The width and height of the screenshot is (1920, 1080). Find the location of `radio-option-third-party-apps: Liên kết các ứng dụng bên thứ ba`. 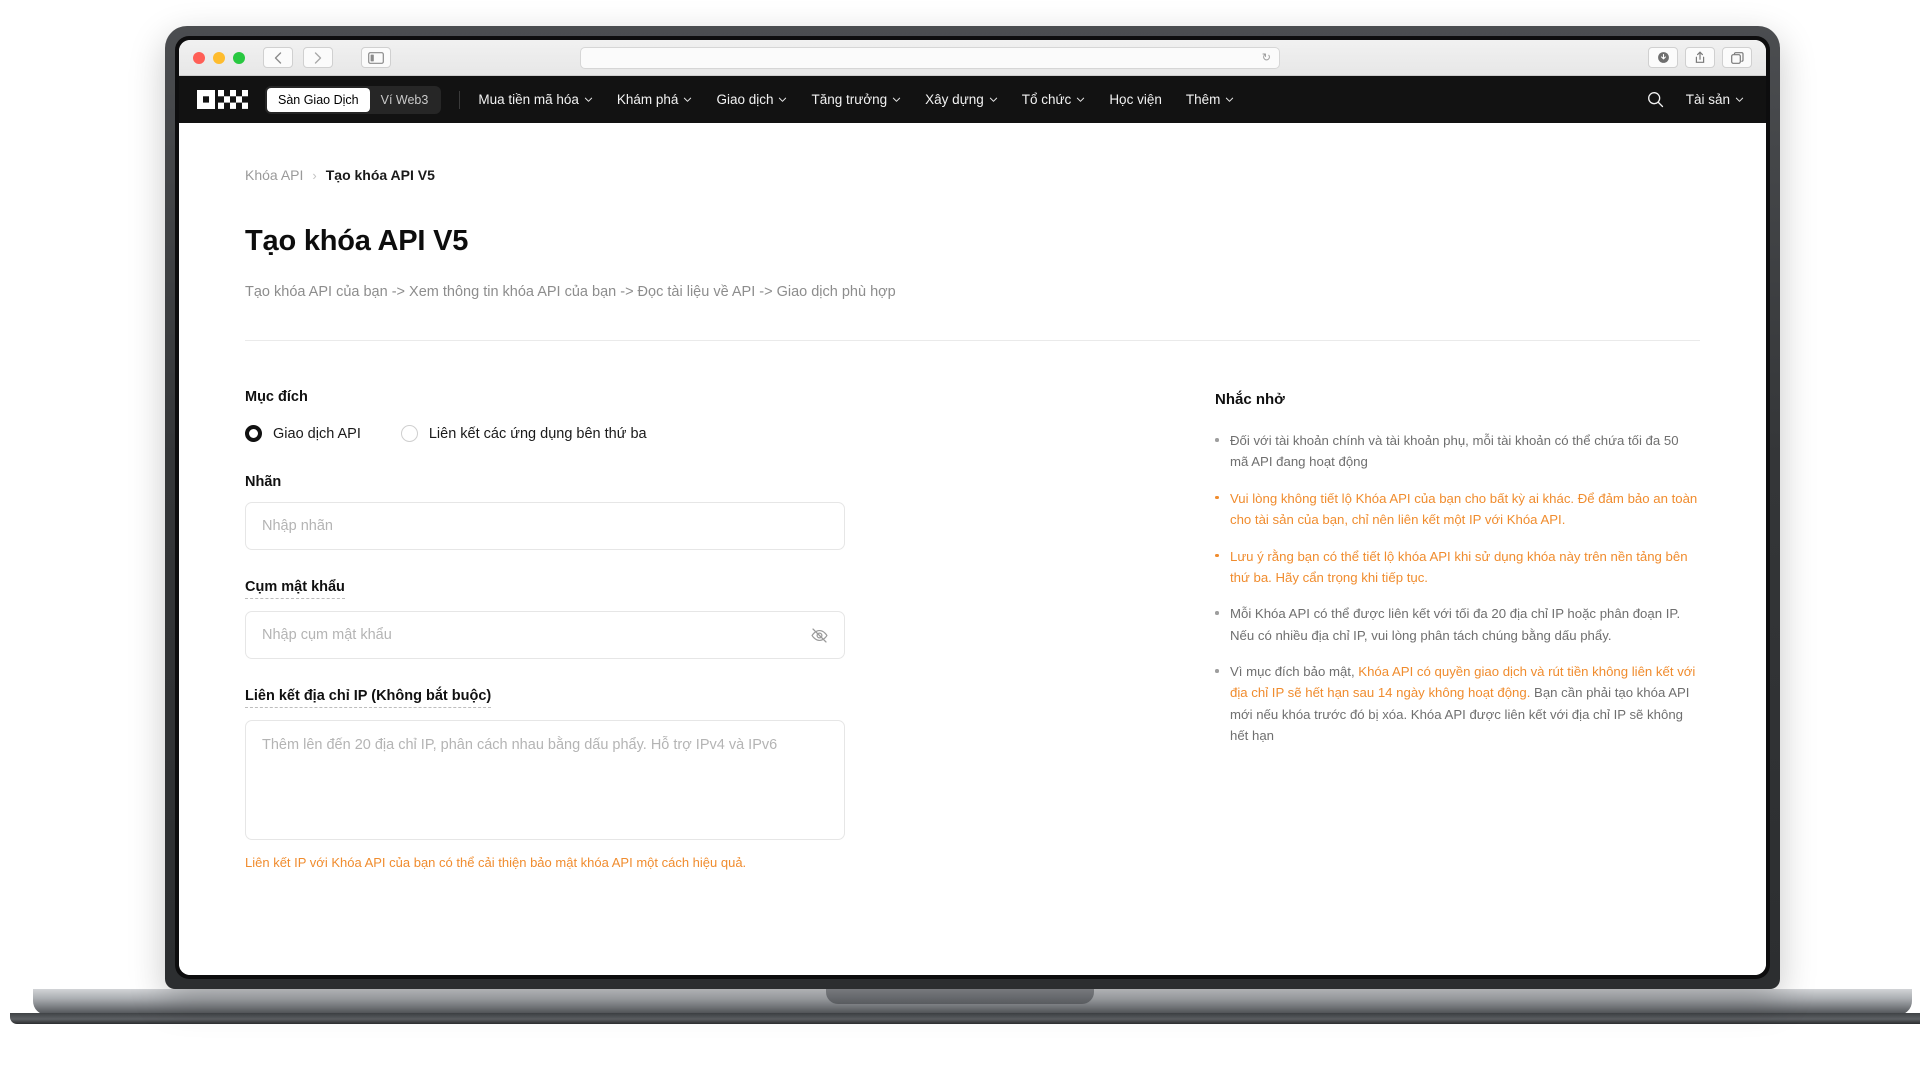

radio-option-third-party-apps: Liên kết các ứng dụng bên thứ ba is located at coordinates (523, 433).